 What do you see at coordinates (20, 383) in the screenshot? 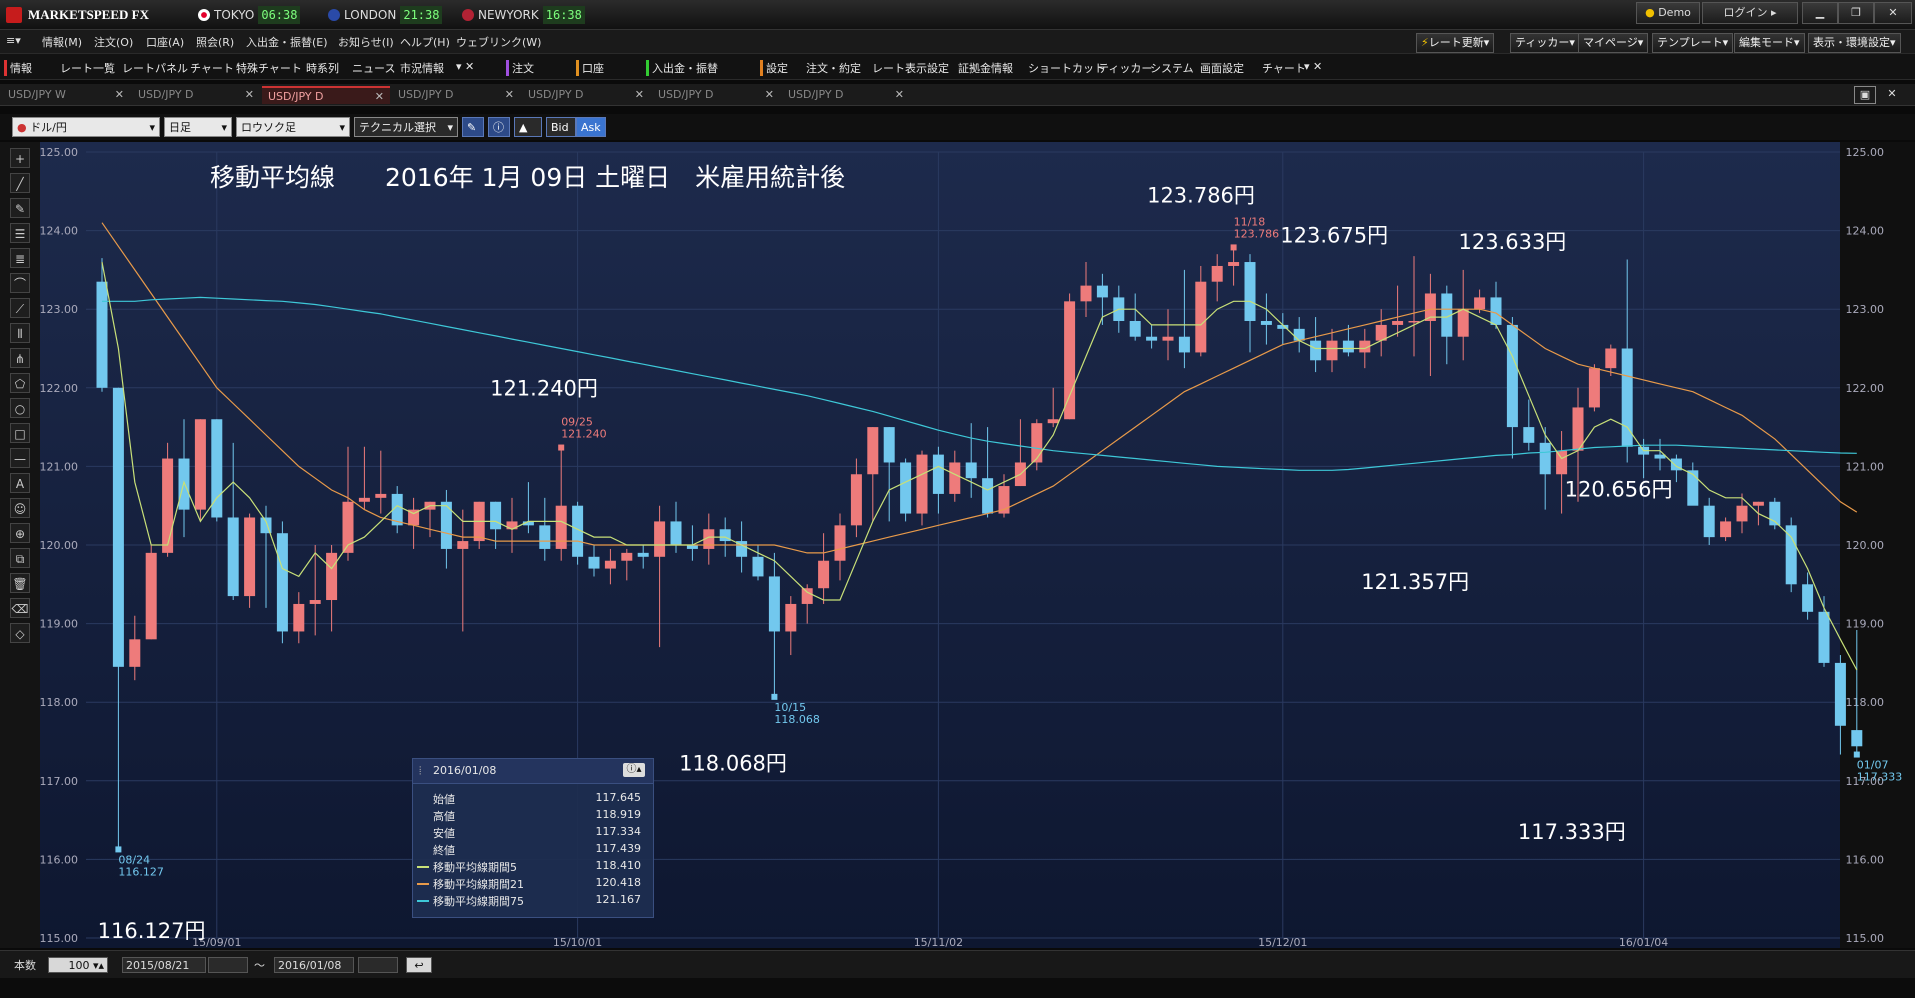
I see `pentagon-icon: ⬠` at bounding box center [20, 383].